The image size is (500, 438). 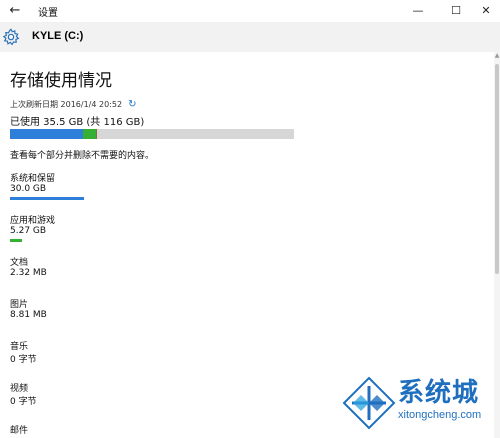 What do you see at coordinates (440, 415) in the screenshot?
I see `watermark-url: xitongcheng.com` at bounding box center [440, 415].